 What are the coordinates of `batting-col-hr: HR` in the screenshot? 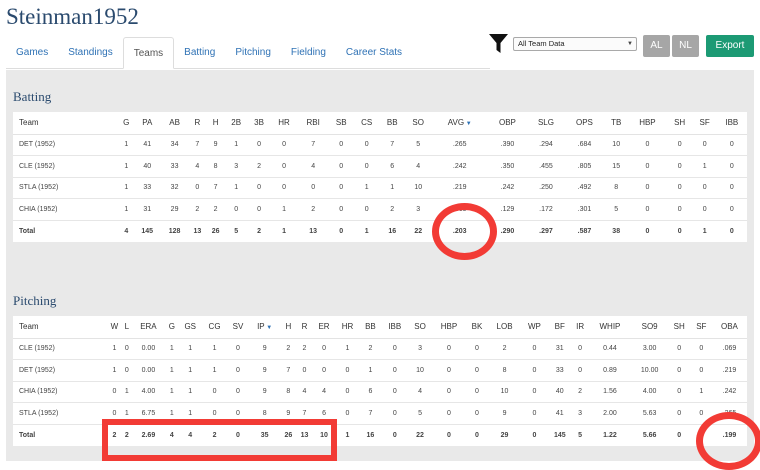 It's located at (284, 123).